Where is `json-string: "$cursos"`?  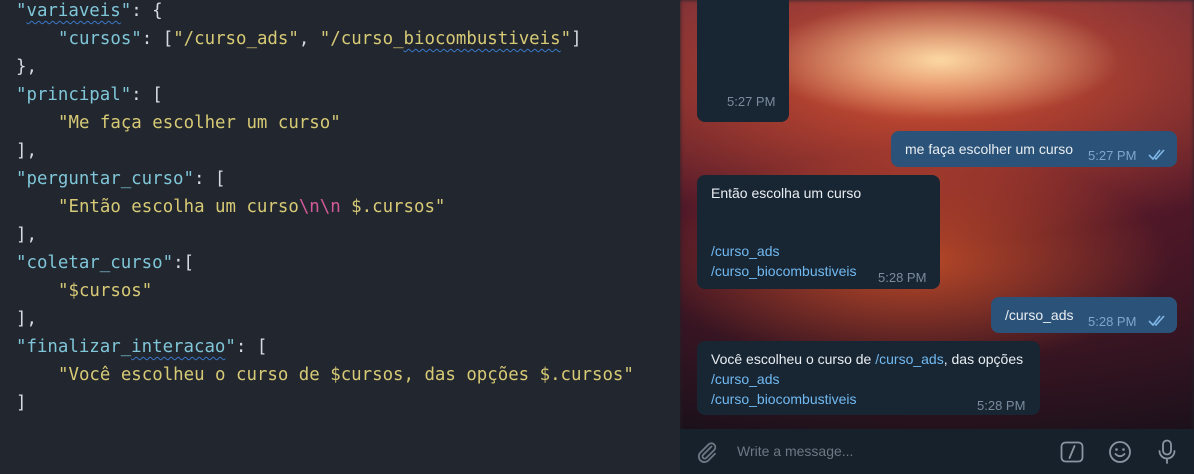
json-string: "$cursos" is located at coordinates (105, 291).